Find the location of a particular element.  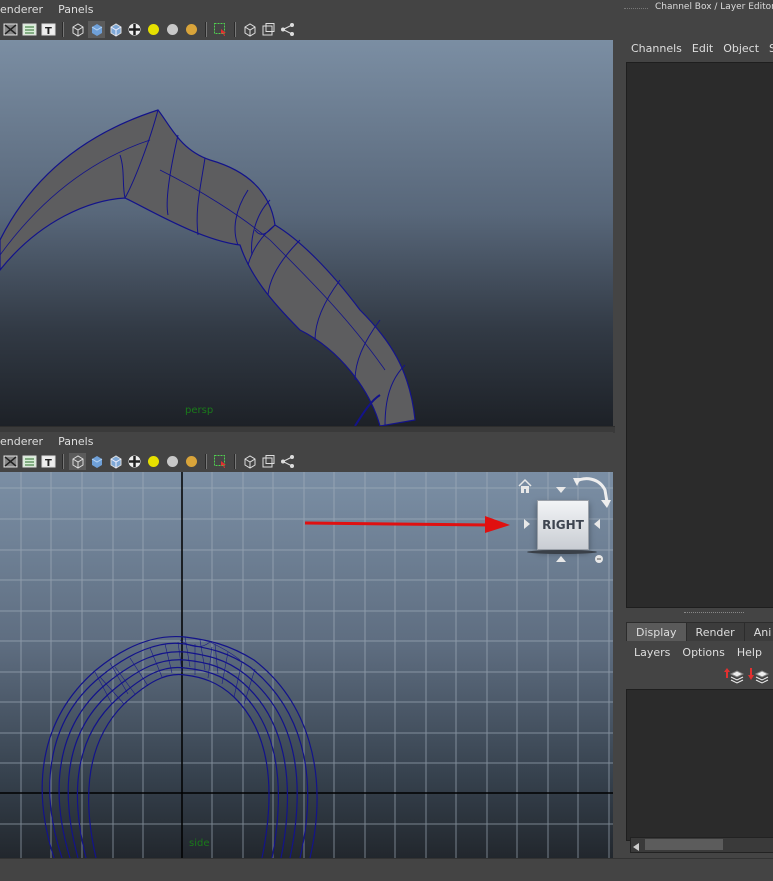

layer-editor-tabs: Display Render Ani is located at coordinates (699, 631).